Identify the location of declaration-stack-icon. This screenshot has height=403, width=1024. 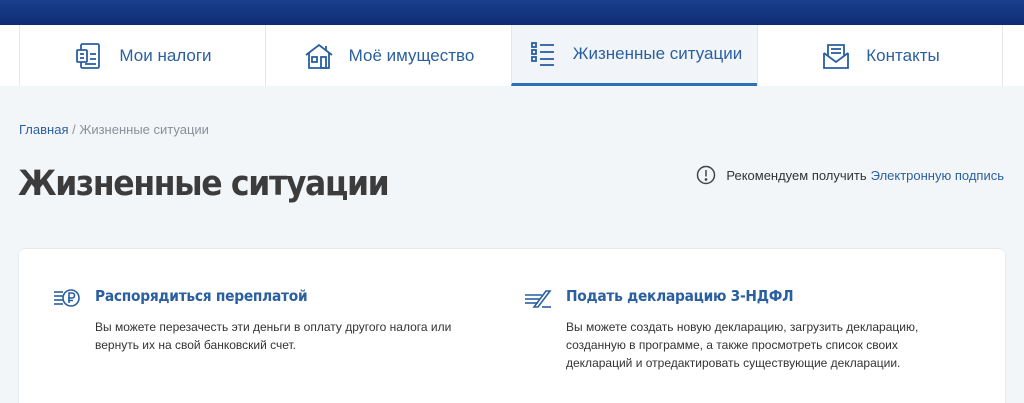
(538, 299).